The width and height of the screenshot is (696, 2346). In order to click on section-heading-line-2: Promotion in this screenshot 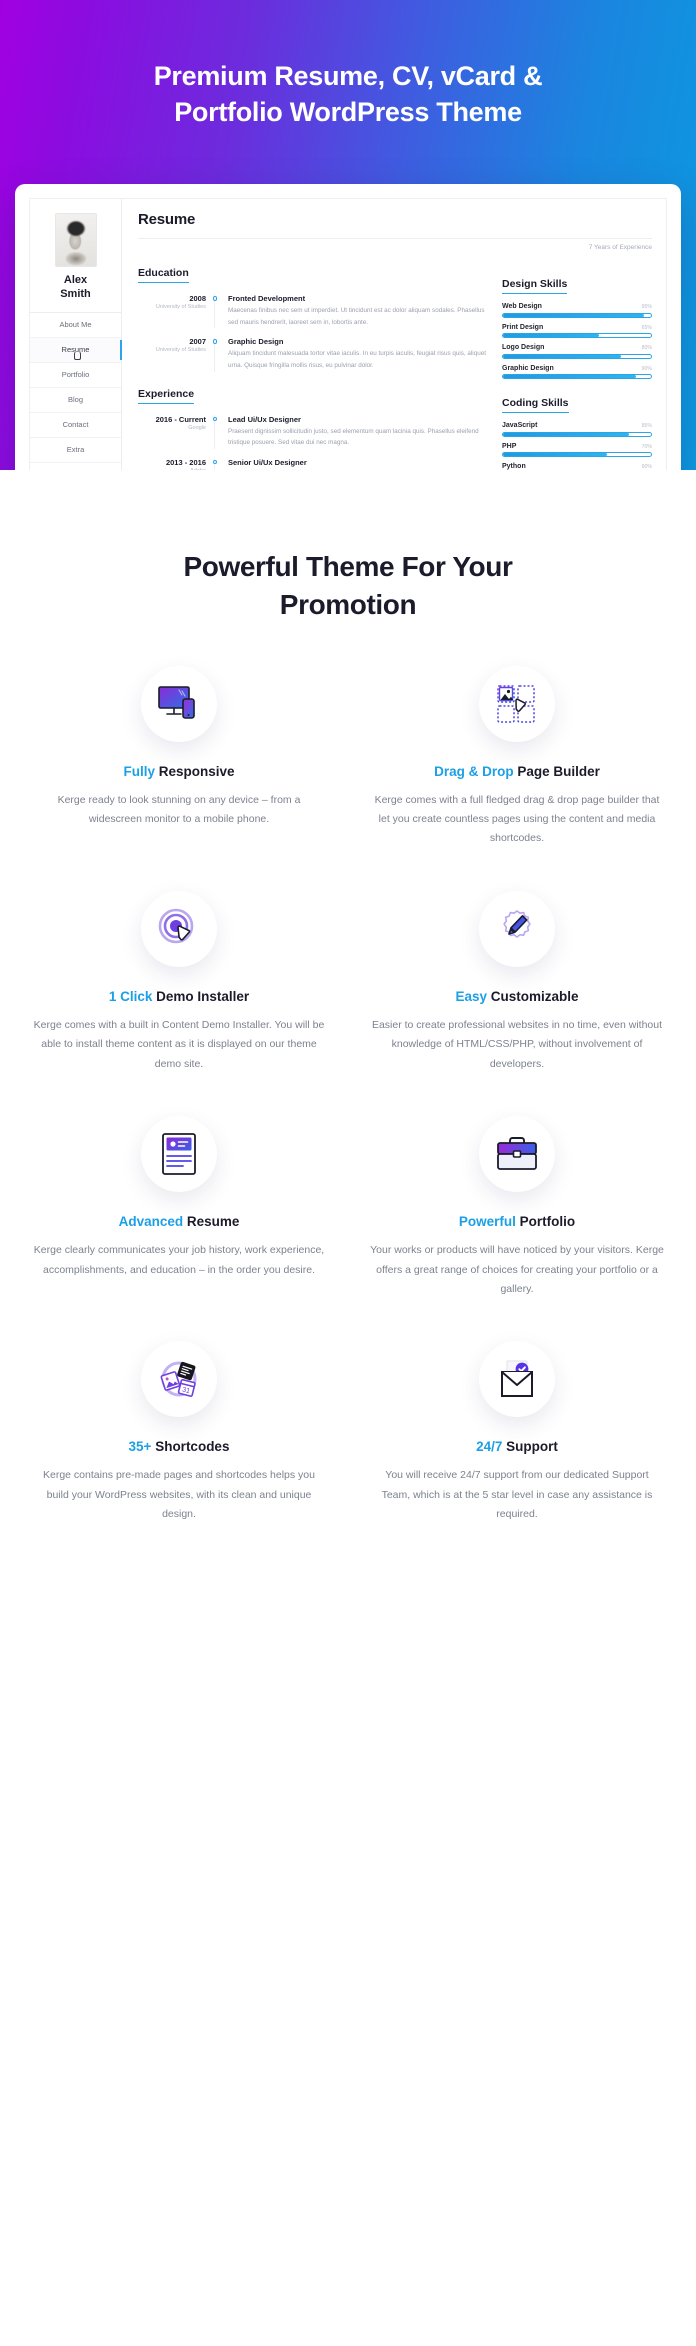, I will do `click(348, 604)`.